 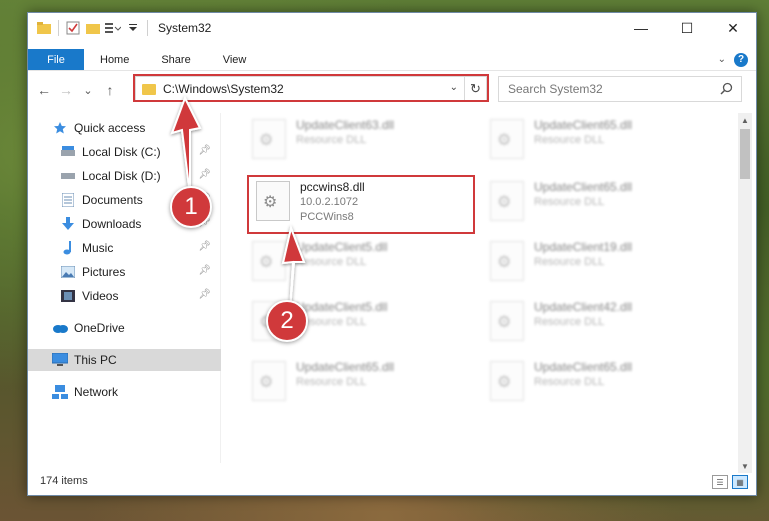 What do you see at coordinates (300, 89) in the screenshot?
I see `address-bar: C:\Windows\System32 ⌄` at bounding box center [300, 89].